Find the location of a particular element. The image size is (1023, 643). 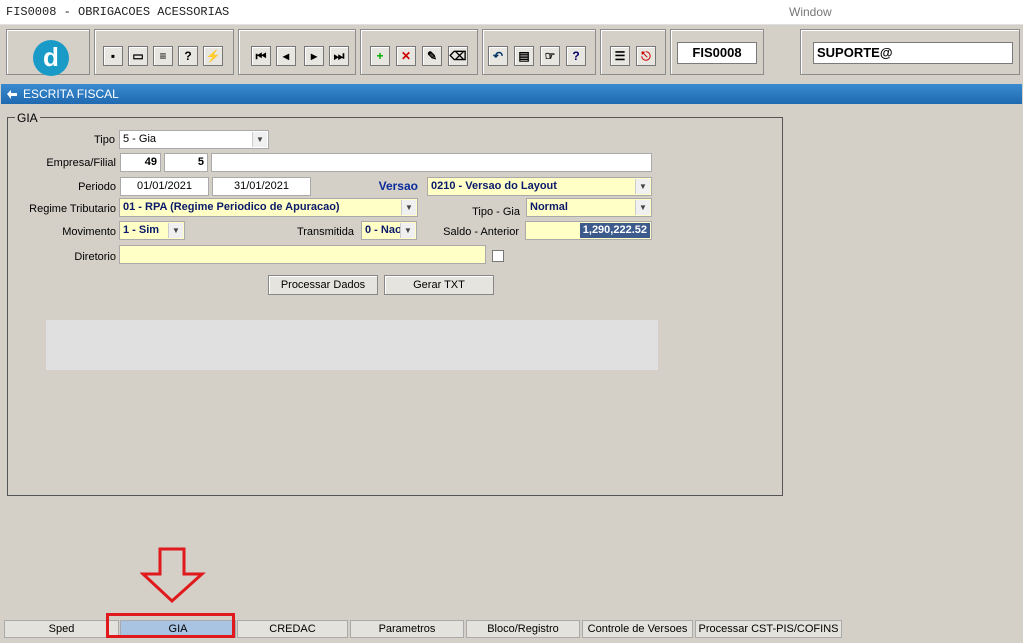

help-icon: ? is located at coordinates (576, 56).